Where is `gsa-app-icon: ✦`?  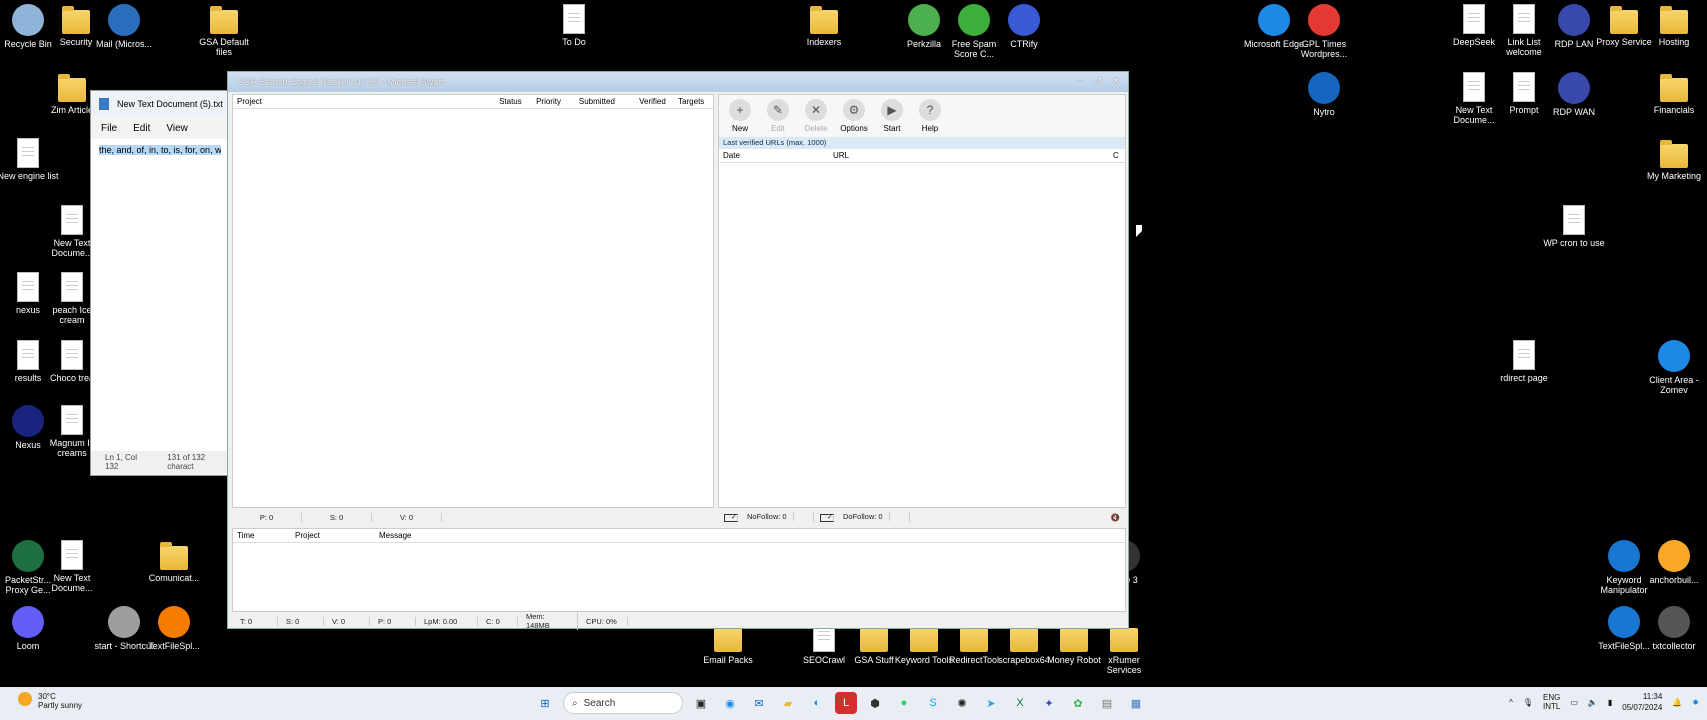 gsa-app-icon: ✦ is located at coordinates (1049, 703).